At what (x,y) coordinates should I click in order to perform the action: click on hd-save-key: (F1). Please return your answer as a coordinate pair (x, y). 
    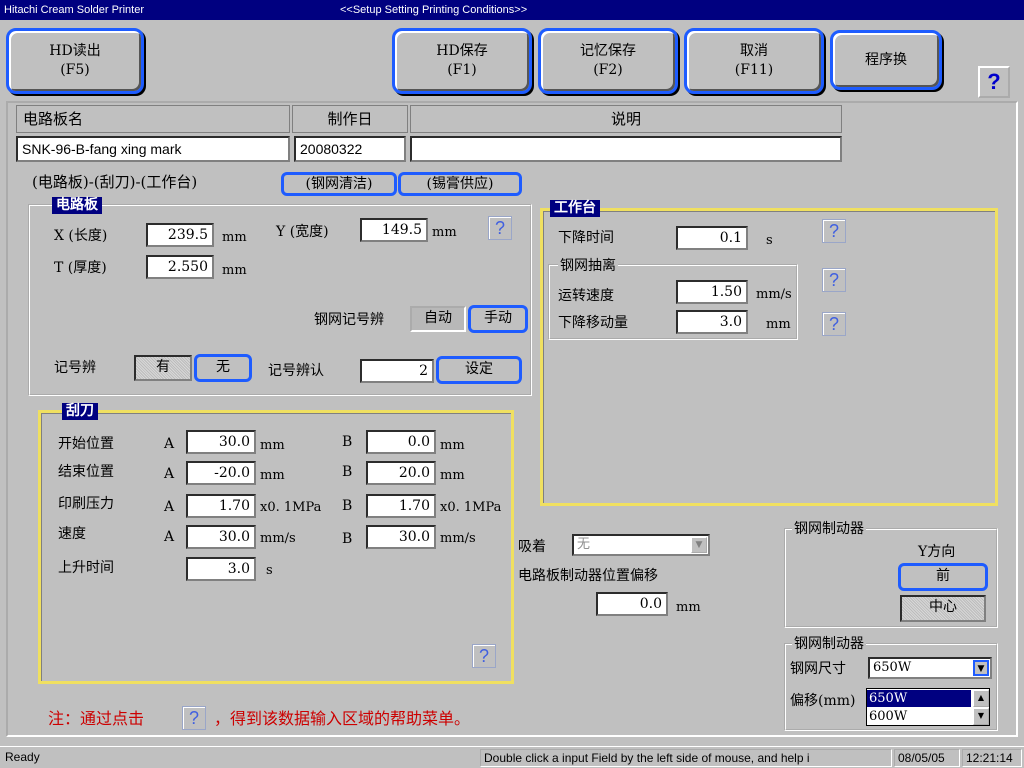
    Looking at the image, I should click on (462, 70).